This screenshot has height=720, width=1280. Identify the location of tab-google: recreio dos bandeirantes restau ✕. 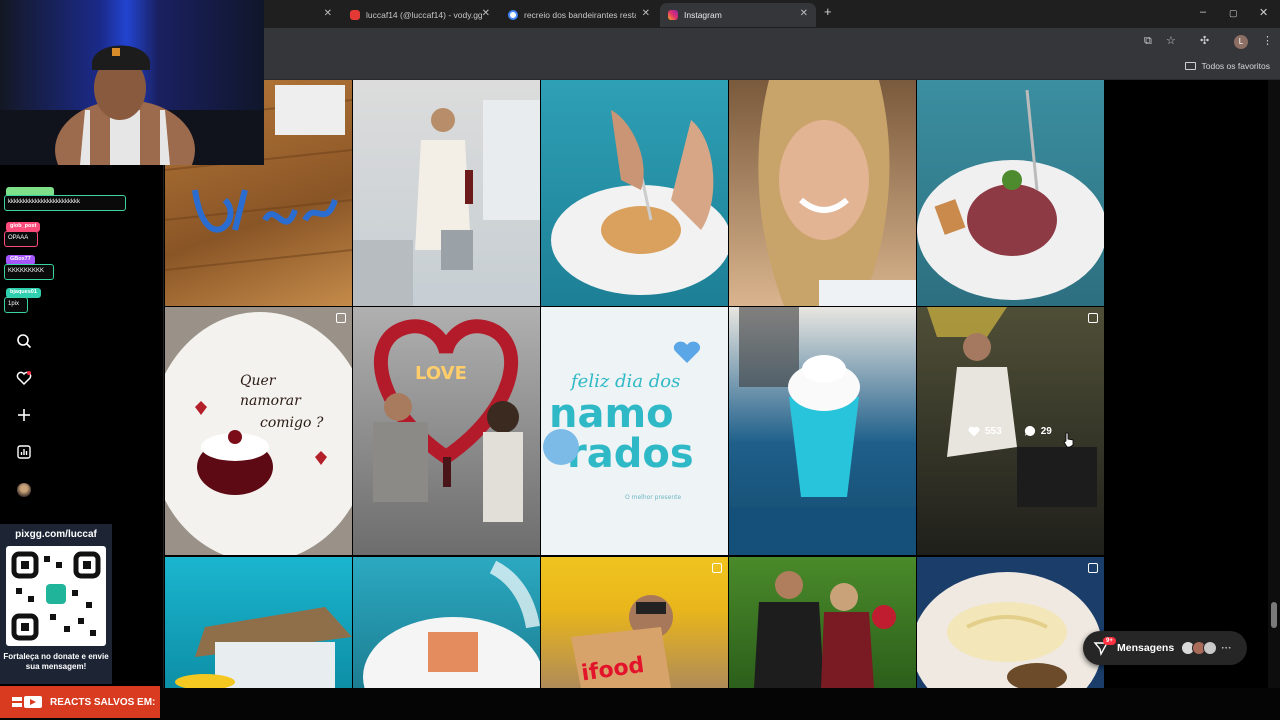
(579, 15).